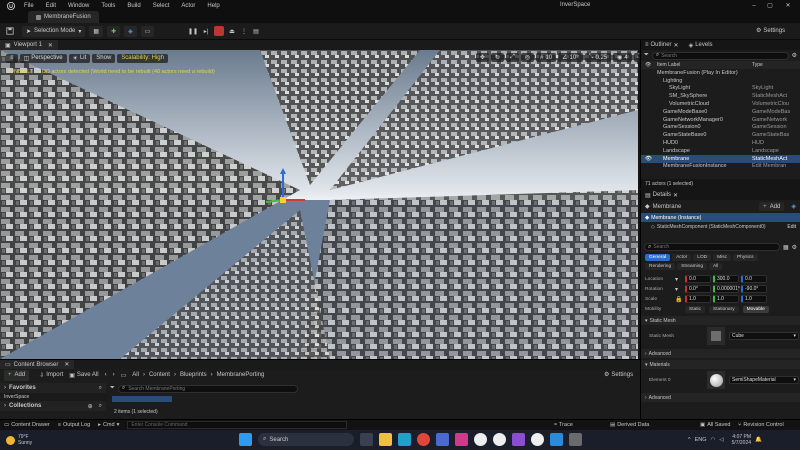  What do you see at coordinates (161, 6) in the screenshot?
I see `menu-select: Select` at bounding box center [161, 6].